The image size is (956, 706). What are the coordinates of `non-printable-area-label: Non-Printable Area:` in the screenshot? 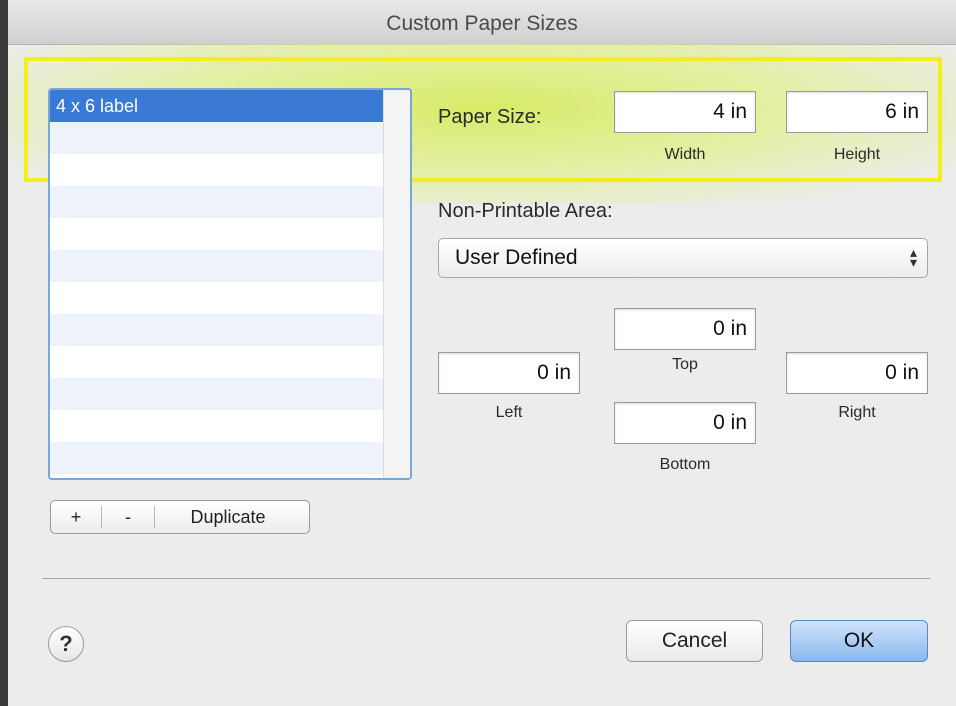 It's located at (525, 211).